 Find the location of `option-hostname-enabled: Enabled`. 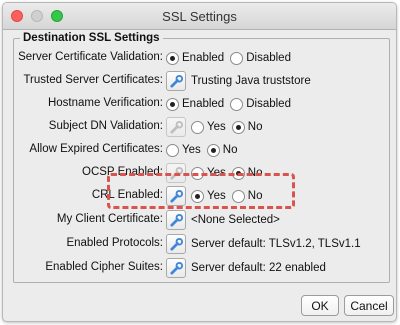

option-hostname-enabled: Enabled is located at coordinates (203, 104).